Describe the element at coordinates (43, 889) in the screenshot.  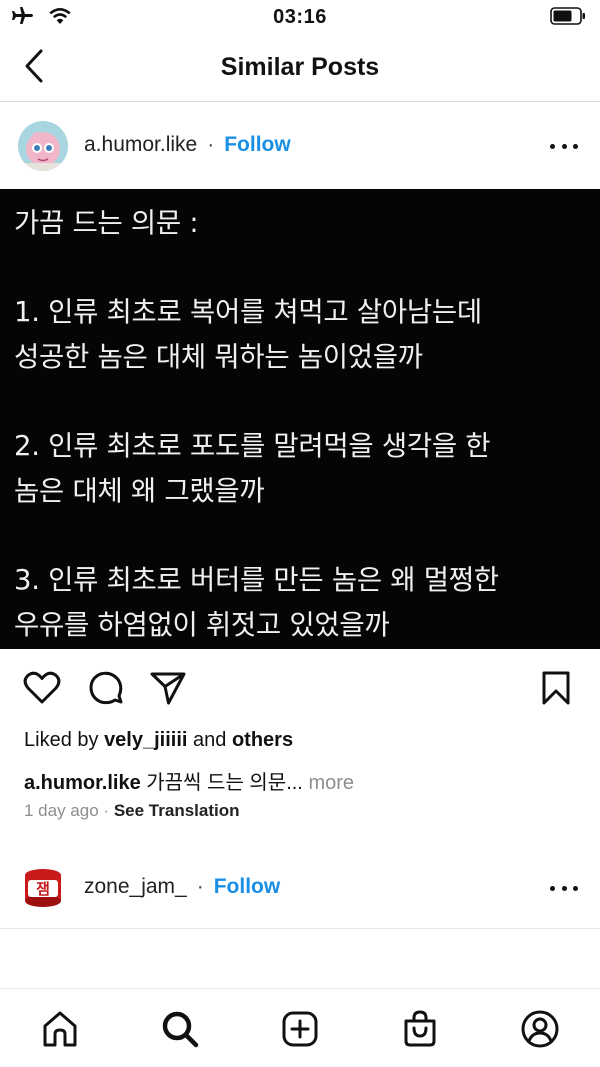
I see `avatar-text: 잼` at that location.